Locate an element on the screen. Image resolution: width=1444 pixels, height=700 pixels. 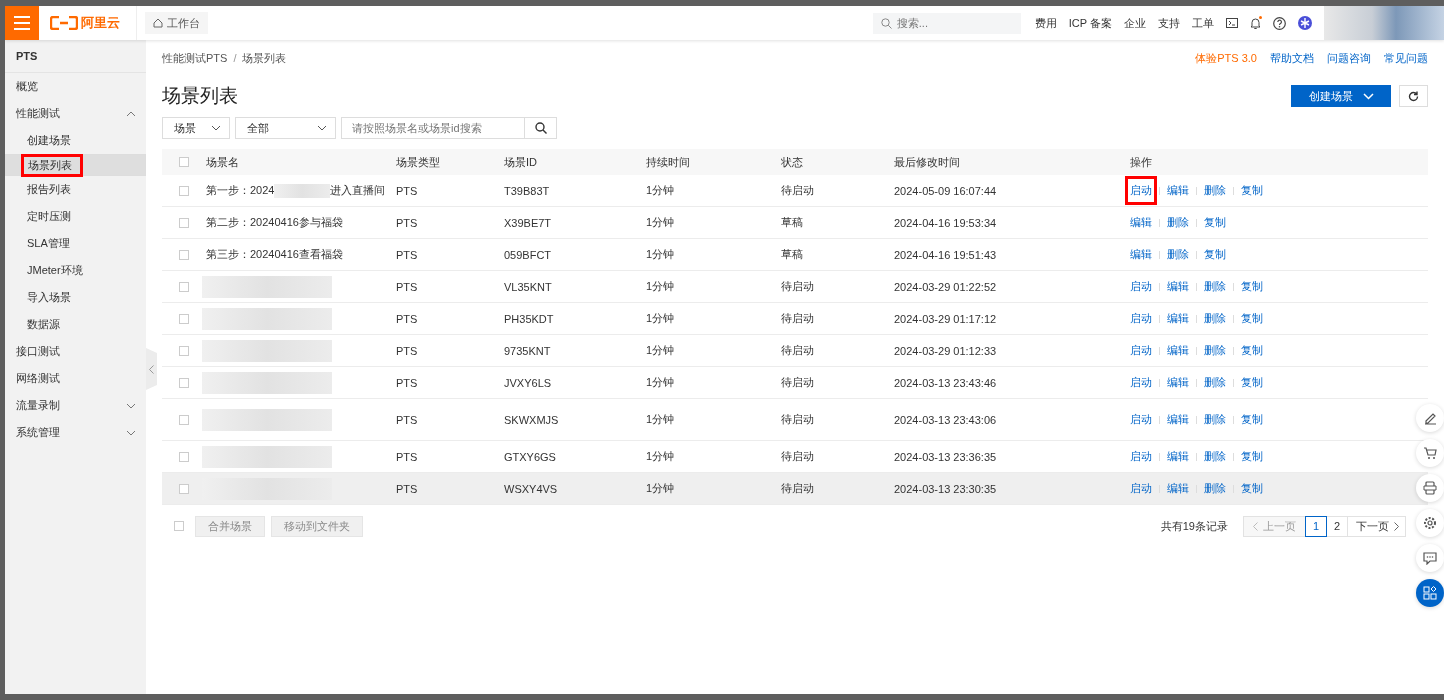
sidebar-item: 流量录制 is located at coordinates (75, 405).